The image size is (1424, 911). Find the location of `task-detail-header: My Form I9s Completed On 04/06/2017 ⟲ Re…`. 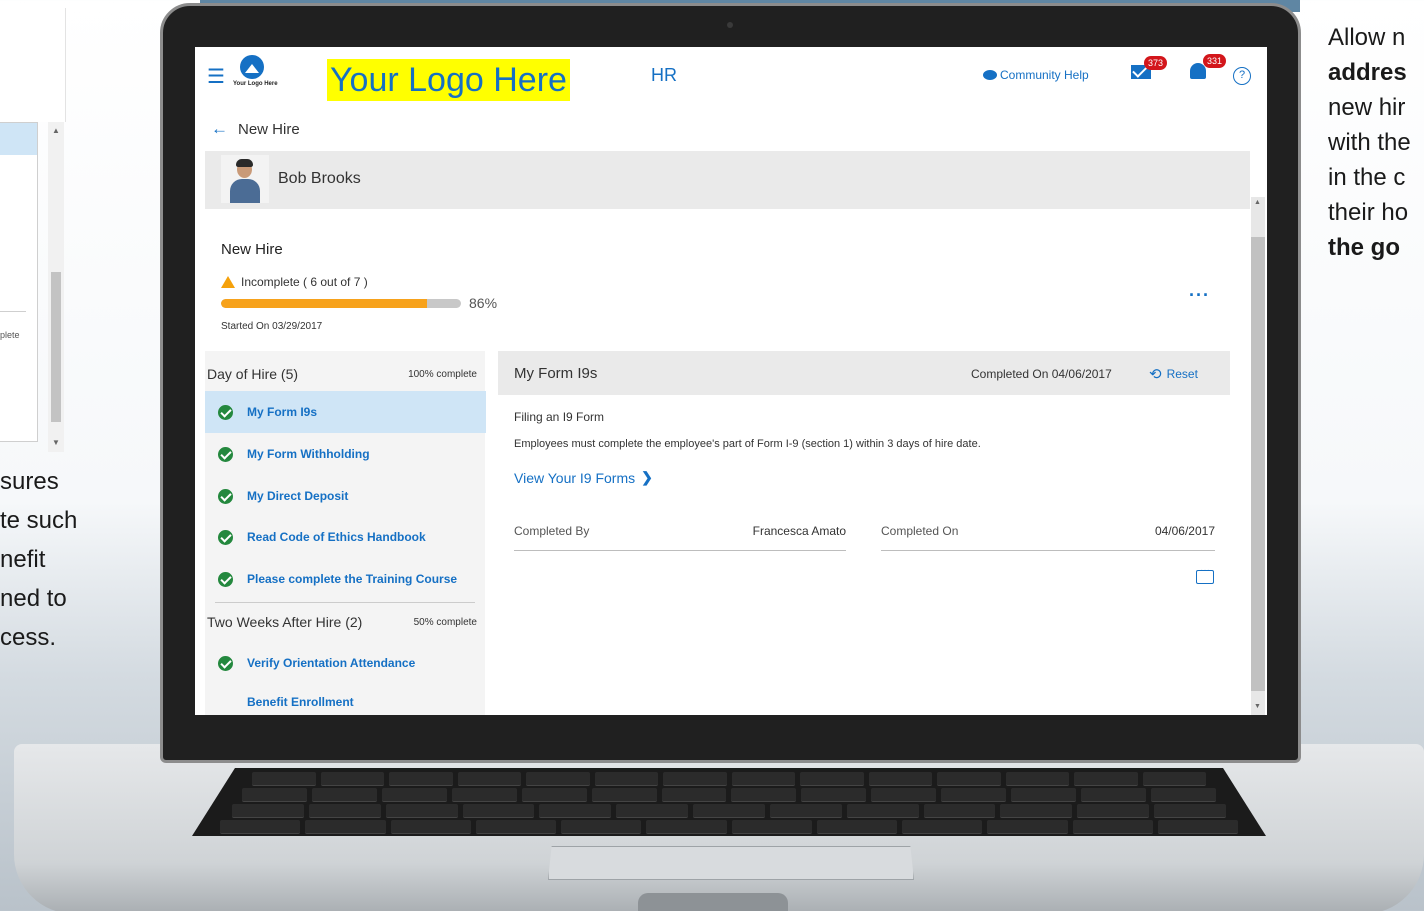

task-detail-header: My Form I9s Completed On 04/06/2017 ⟲ Re… is located at coordinates (864, 373).